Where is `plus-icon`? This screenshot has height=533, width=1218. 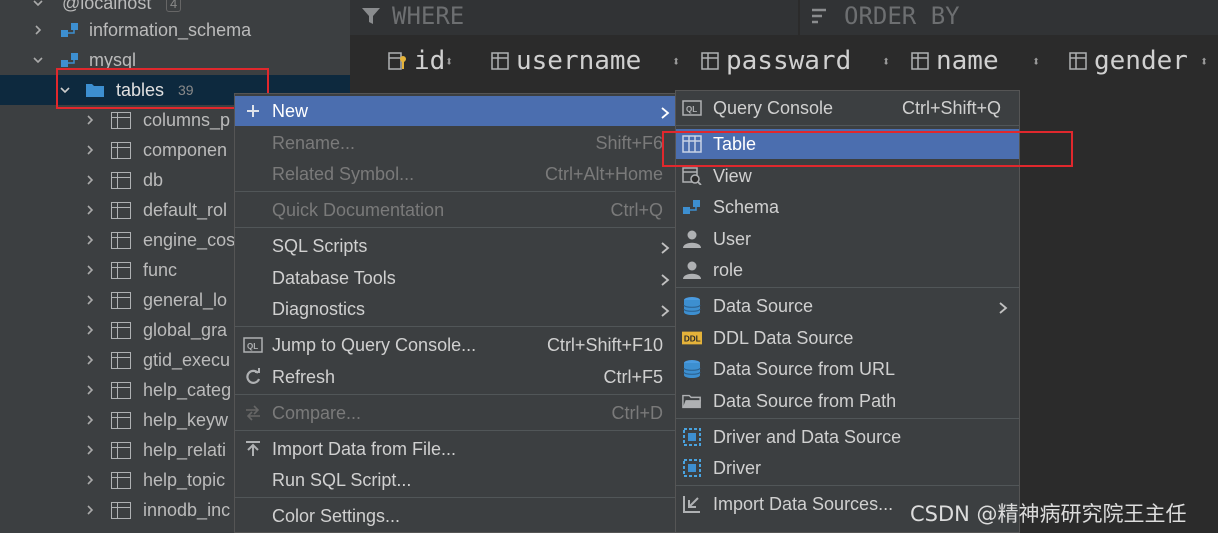 plus-icon is located at coordinates (253, 111).